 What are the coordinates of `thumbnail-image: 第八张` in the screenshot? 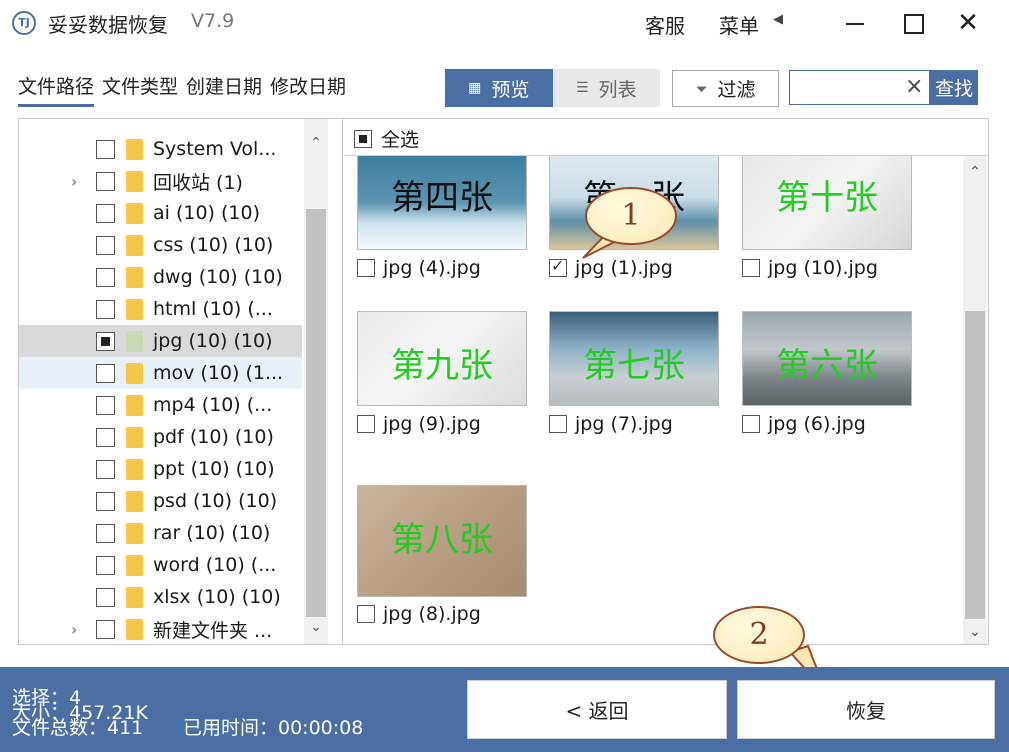 It's located at (442, 541).